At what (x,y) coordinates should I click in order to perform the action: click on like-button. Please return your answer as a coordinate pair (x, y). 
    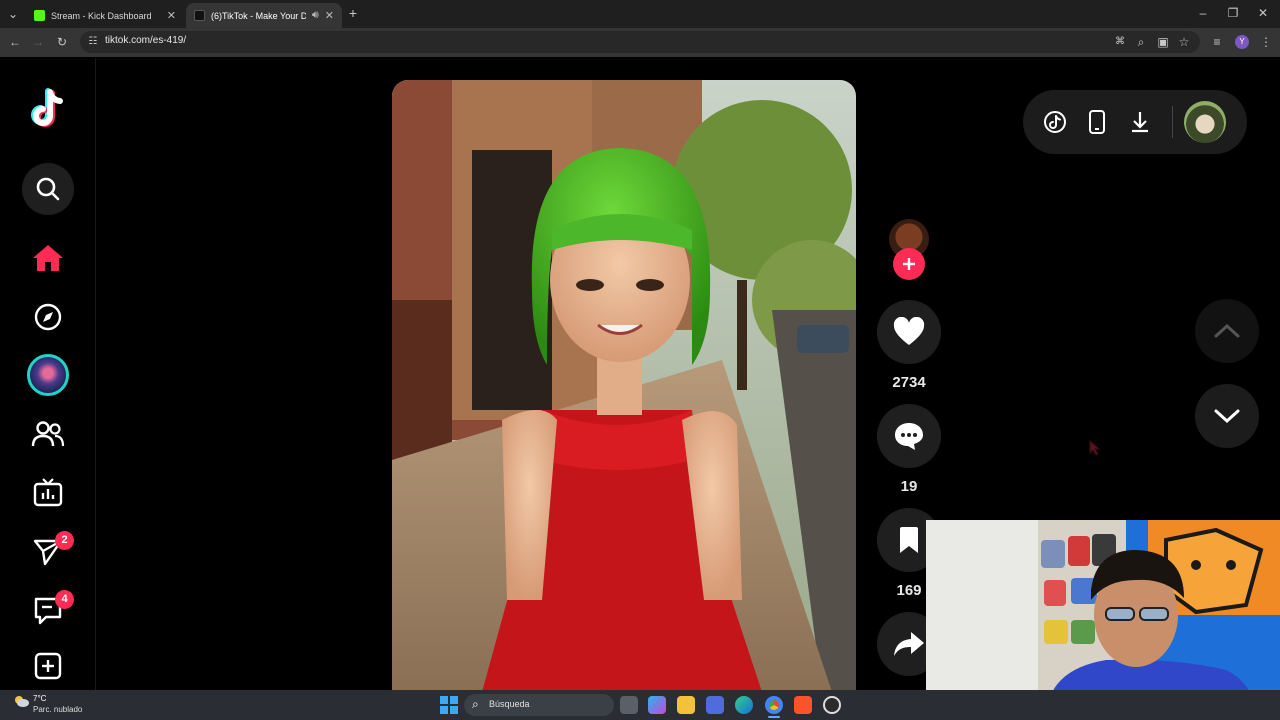
    Looking at the image, I should click on (909, 332).